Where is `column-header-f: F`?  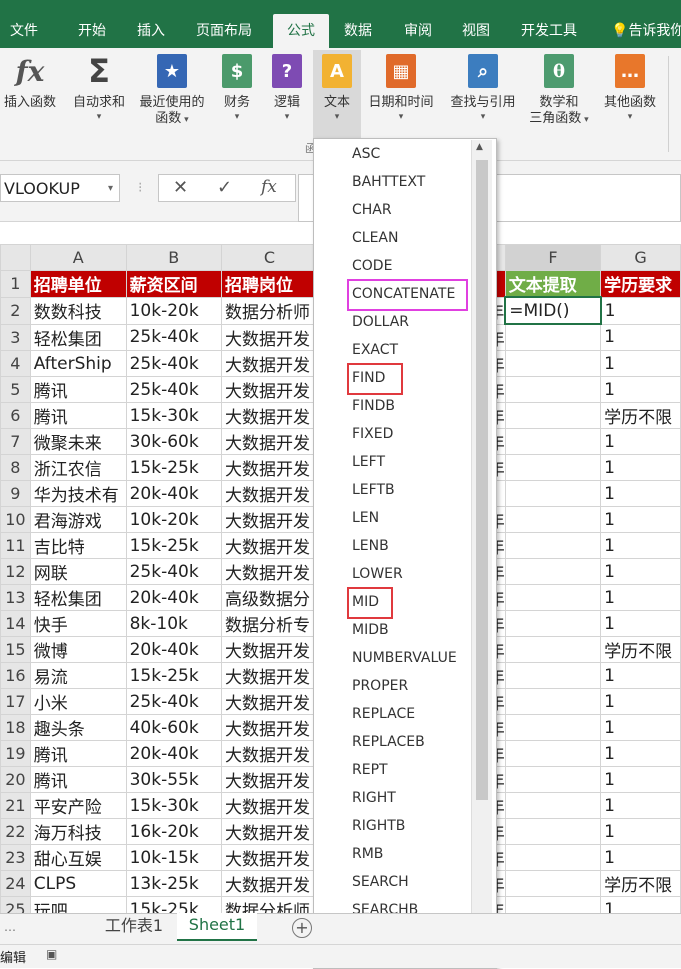 column-header-f: F is located at coordinates (553, 257).